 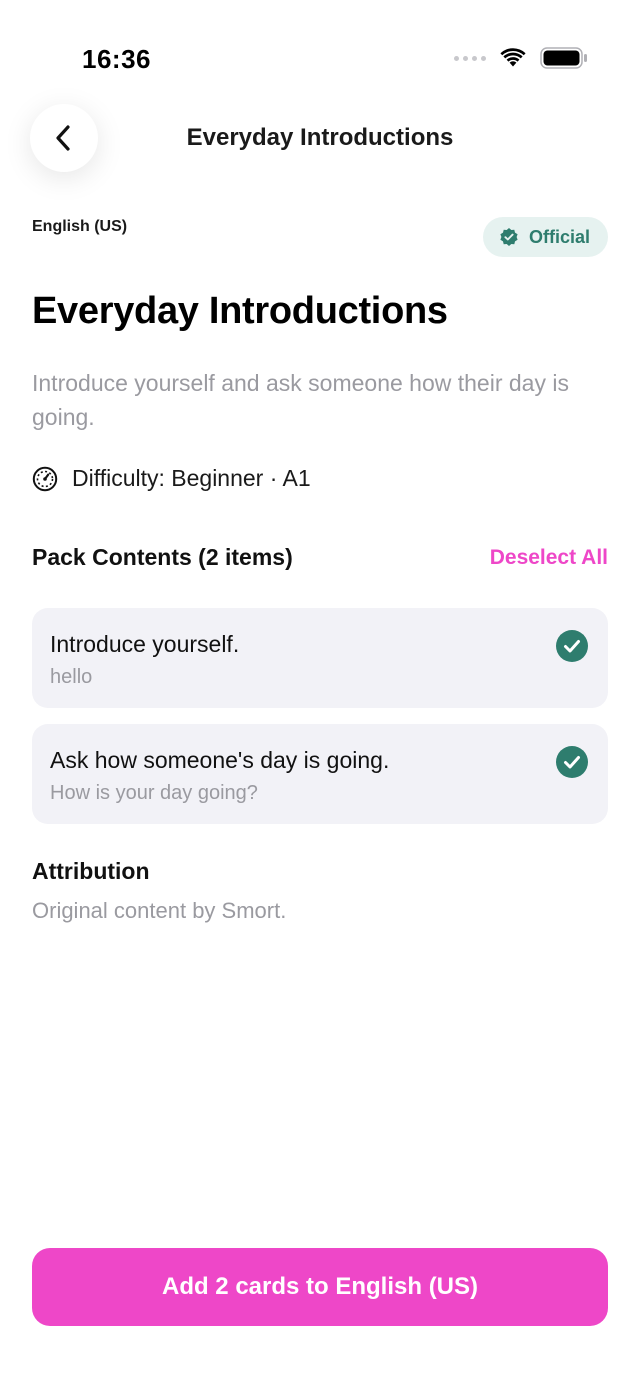 I want to click on pack-item-subtitle: How is your day going?, so click(x=154, y=793).